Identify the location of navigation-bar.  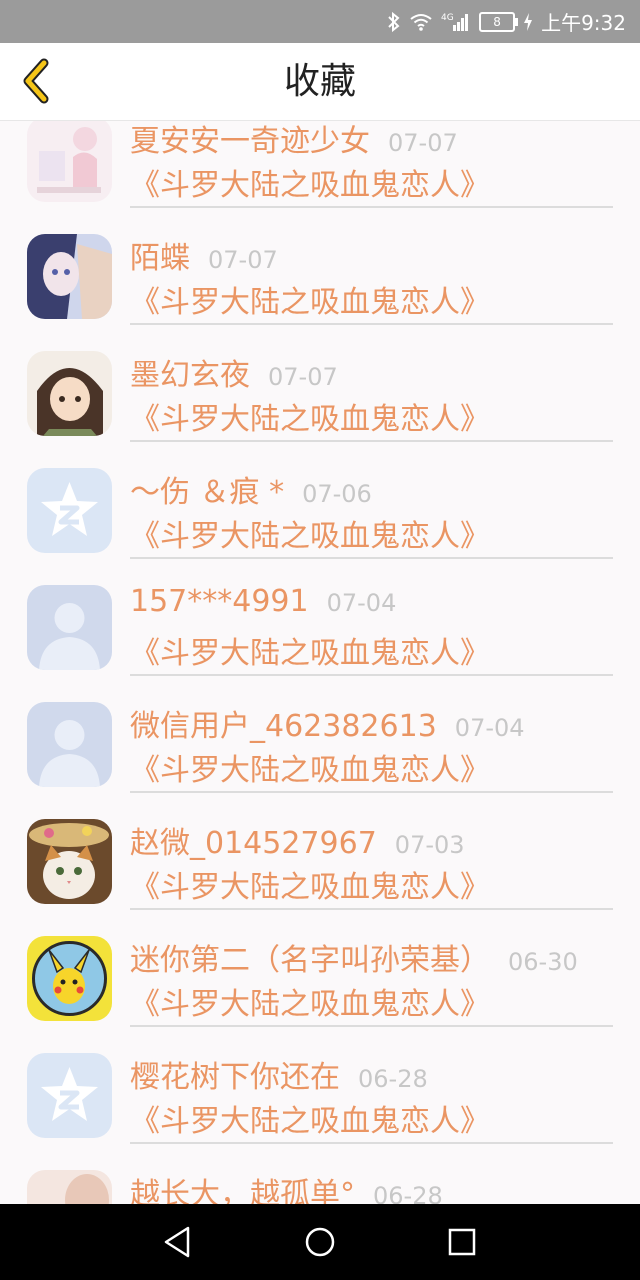
(320, 1242).